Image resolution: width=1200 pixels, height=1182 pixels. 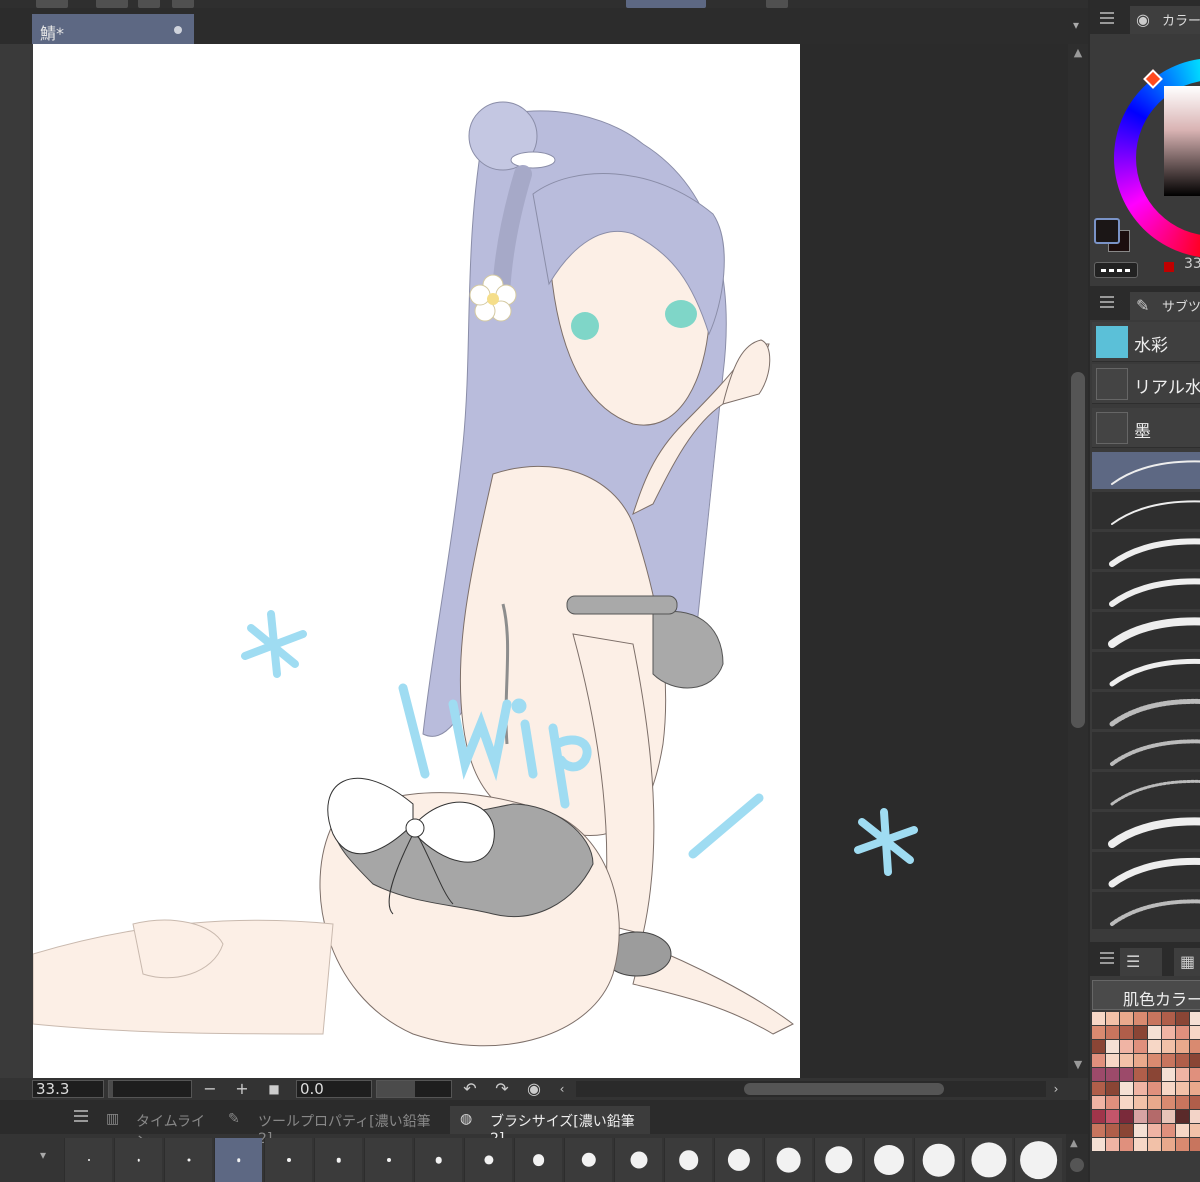 I want to click on palette-name-dropdown: 肌色カラー, so click(x=1146, y=995).